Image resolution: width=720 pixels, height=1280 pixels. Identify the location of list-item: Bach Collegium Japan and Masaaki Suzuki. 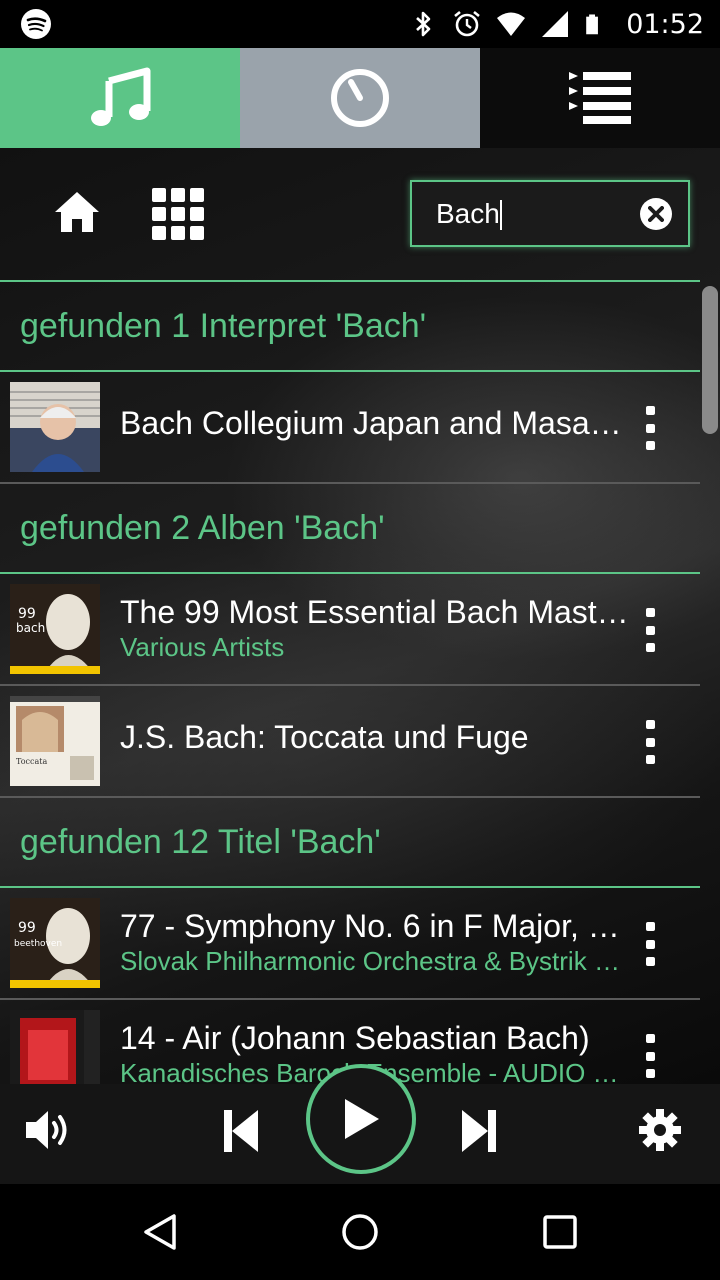
(350, 428).